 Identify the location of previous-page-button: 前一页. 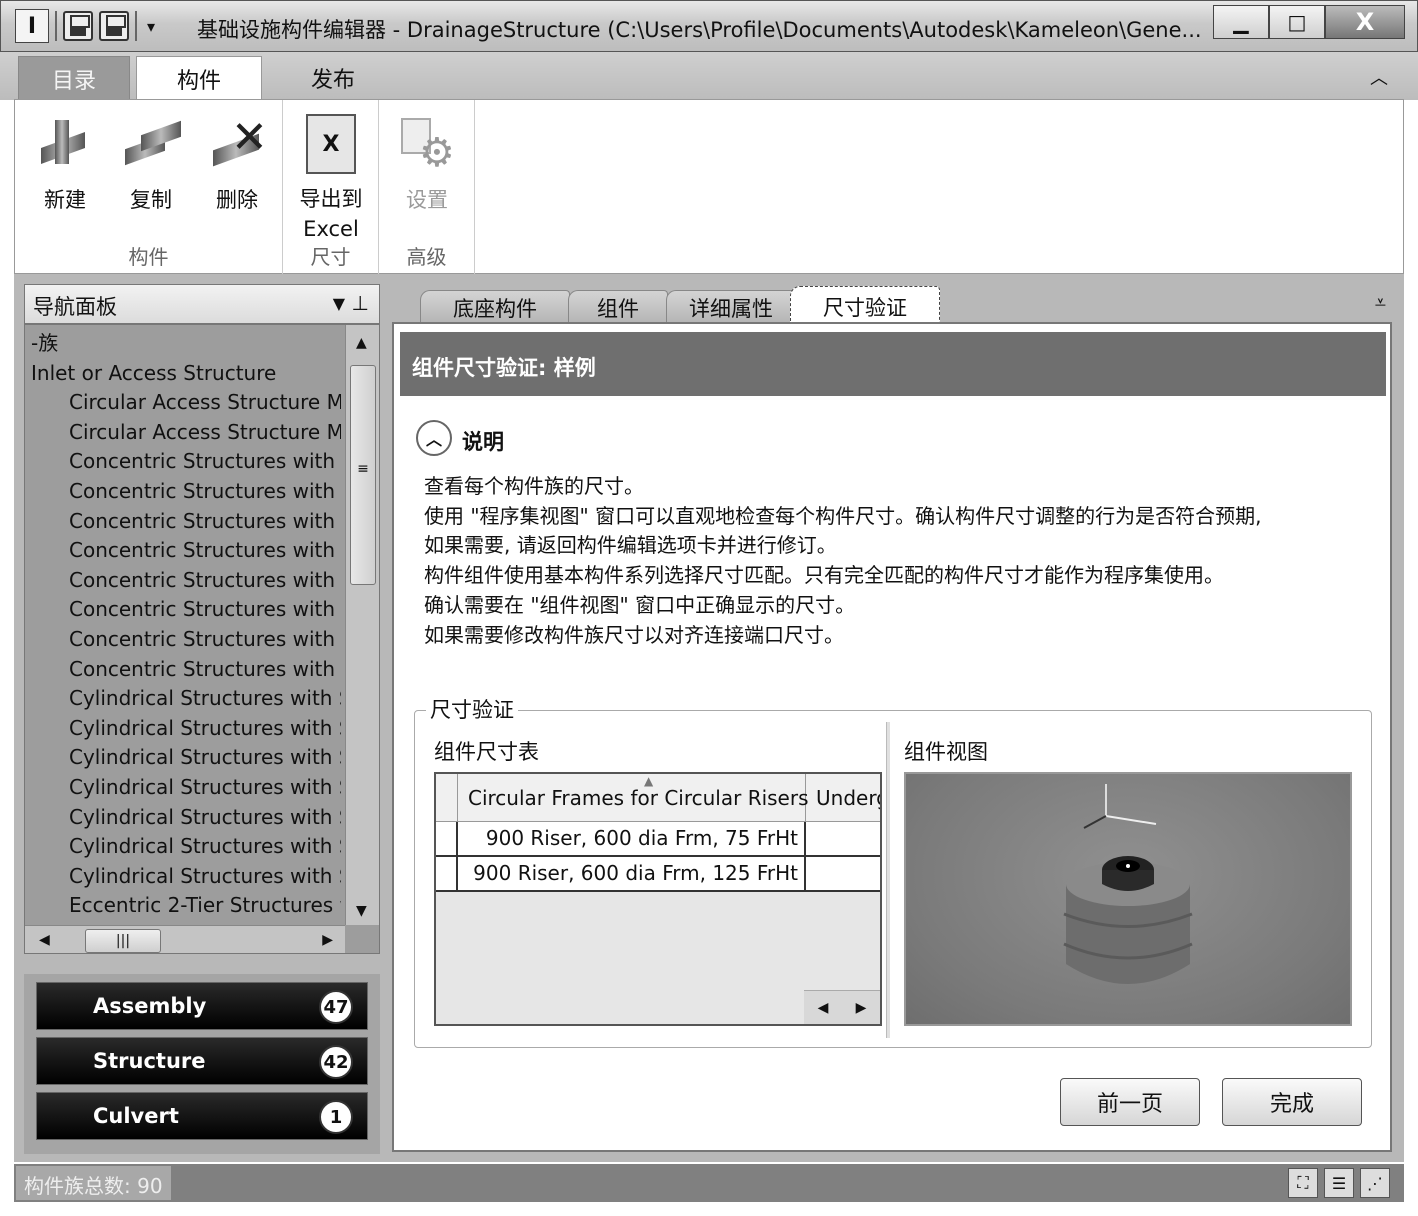
(1130, 1102).